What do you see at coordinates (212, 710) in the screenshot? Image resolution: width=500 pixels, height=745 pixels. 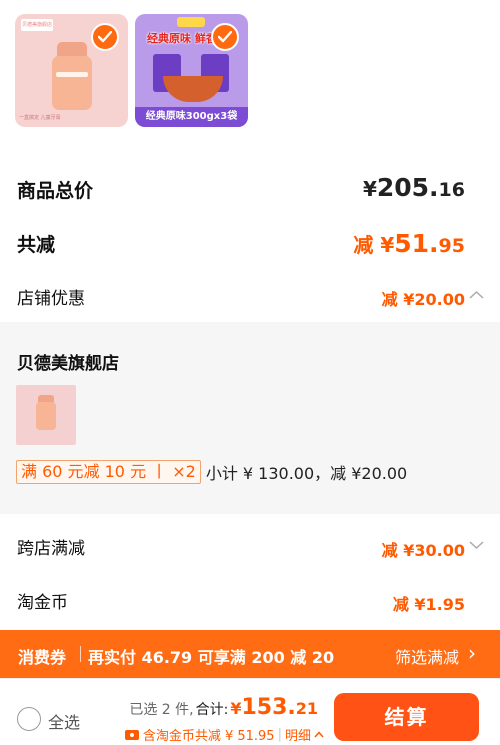 I see `total-label: 合计:` at bounding box center [212, 710].